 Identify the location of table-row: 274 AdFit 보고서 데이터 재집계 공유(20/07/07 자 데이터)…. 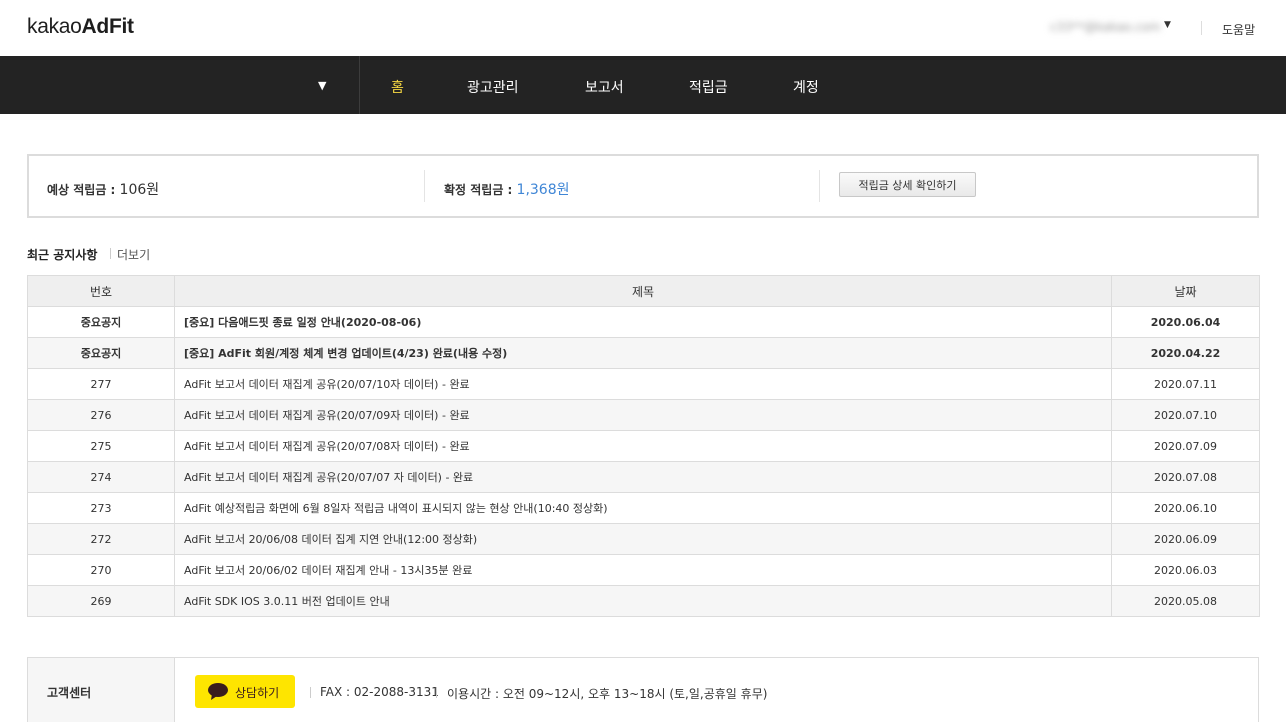
(643, 477).